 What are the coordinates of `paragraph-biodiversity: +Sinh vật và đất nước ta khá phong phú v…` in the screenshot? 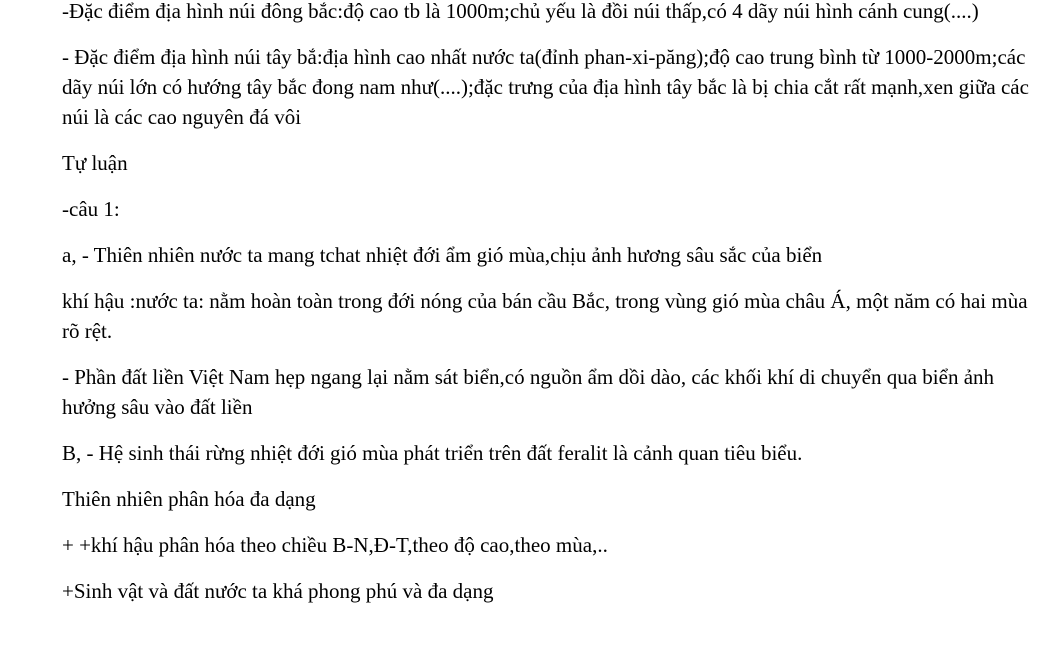 It's located at (278, 591).